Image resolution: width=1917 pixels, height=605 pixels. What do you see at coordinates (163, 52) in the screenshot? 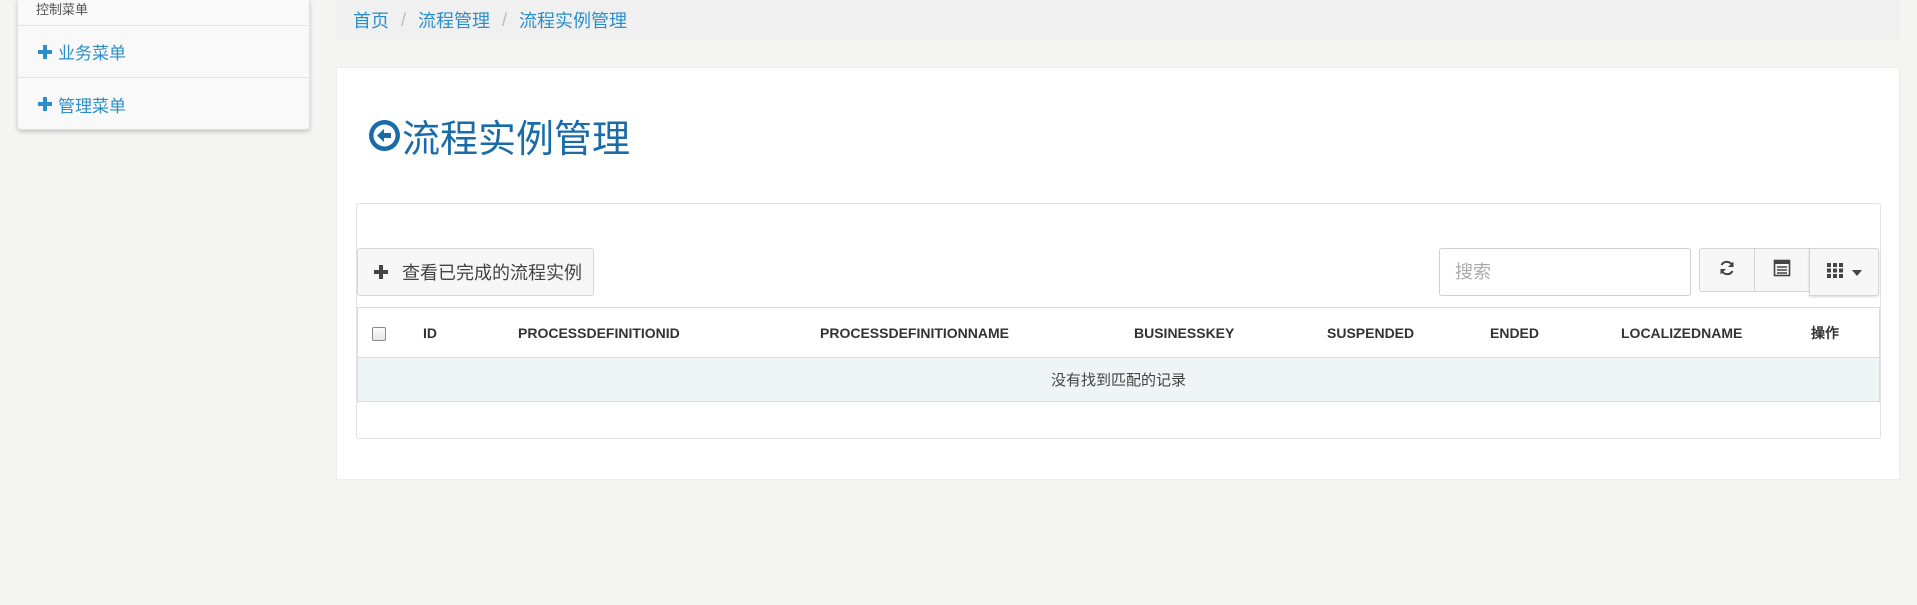
I see `sidebar-item-business-menu: 业务菜单` at bounding box center [163, 52].